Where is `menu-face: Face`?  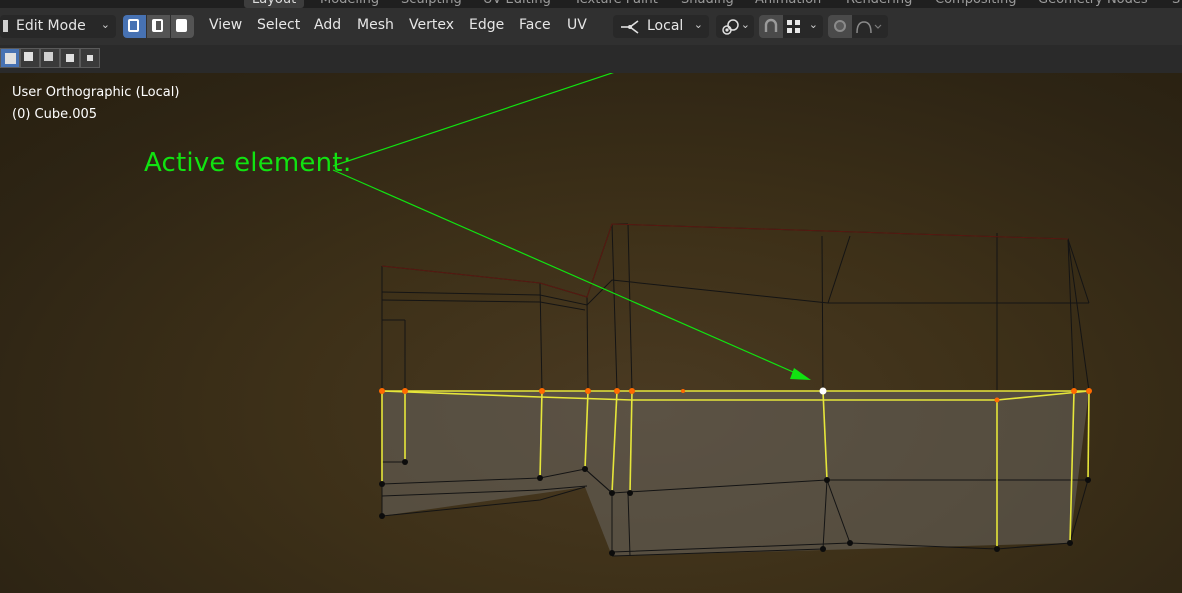
menu-face: Face is located at coordinates (535, 25).